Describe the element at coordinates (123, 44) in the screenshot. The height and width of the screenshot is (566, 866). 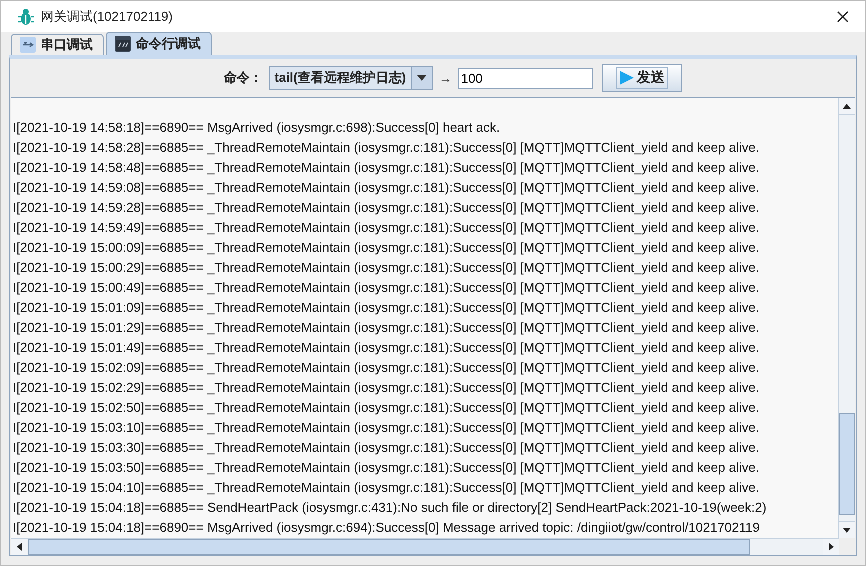
I see `terminal-icon` at that location.